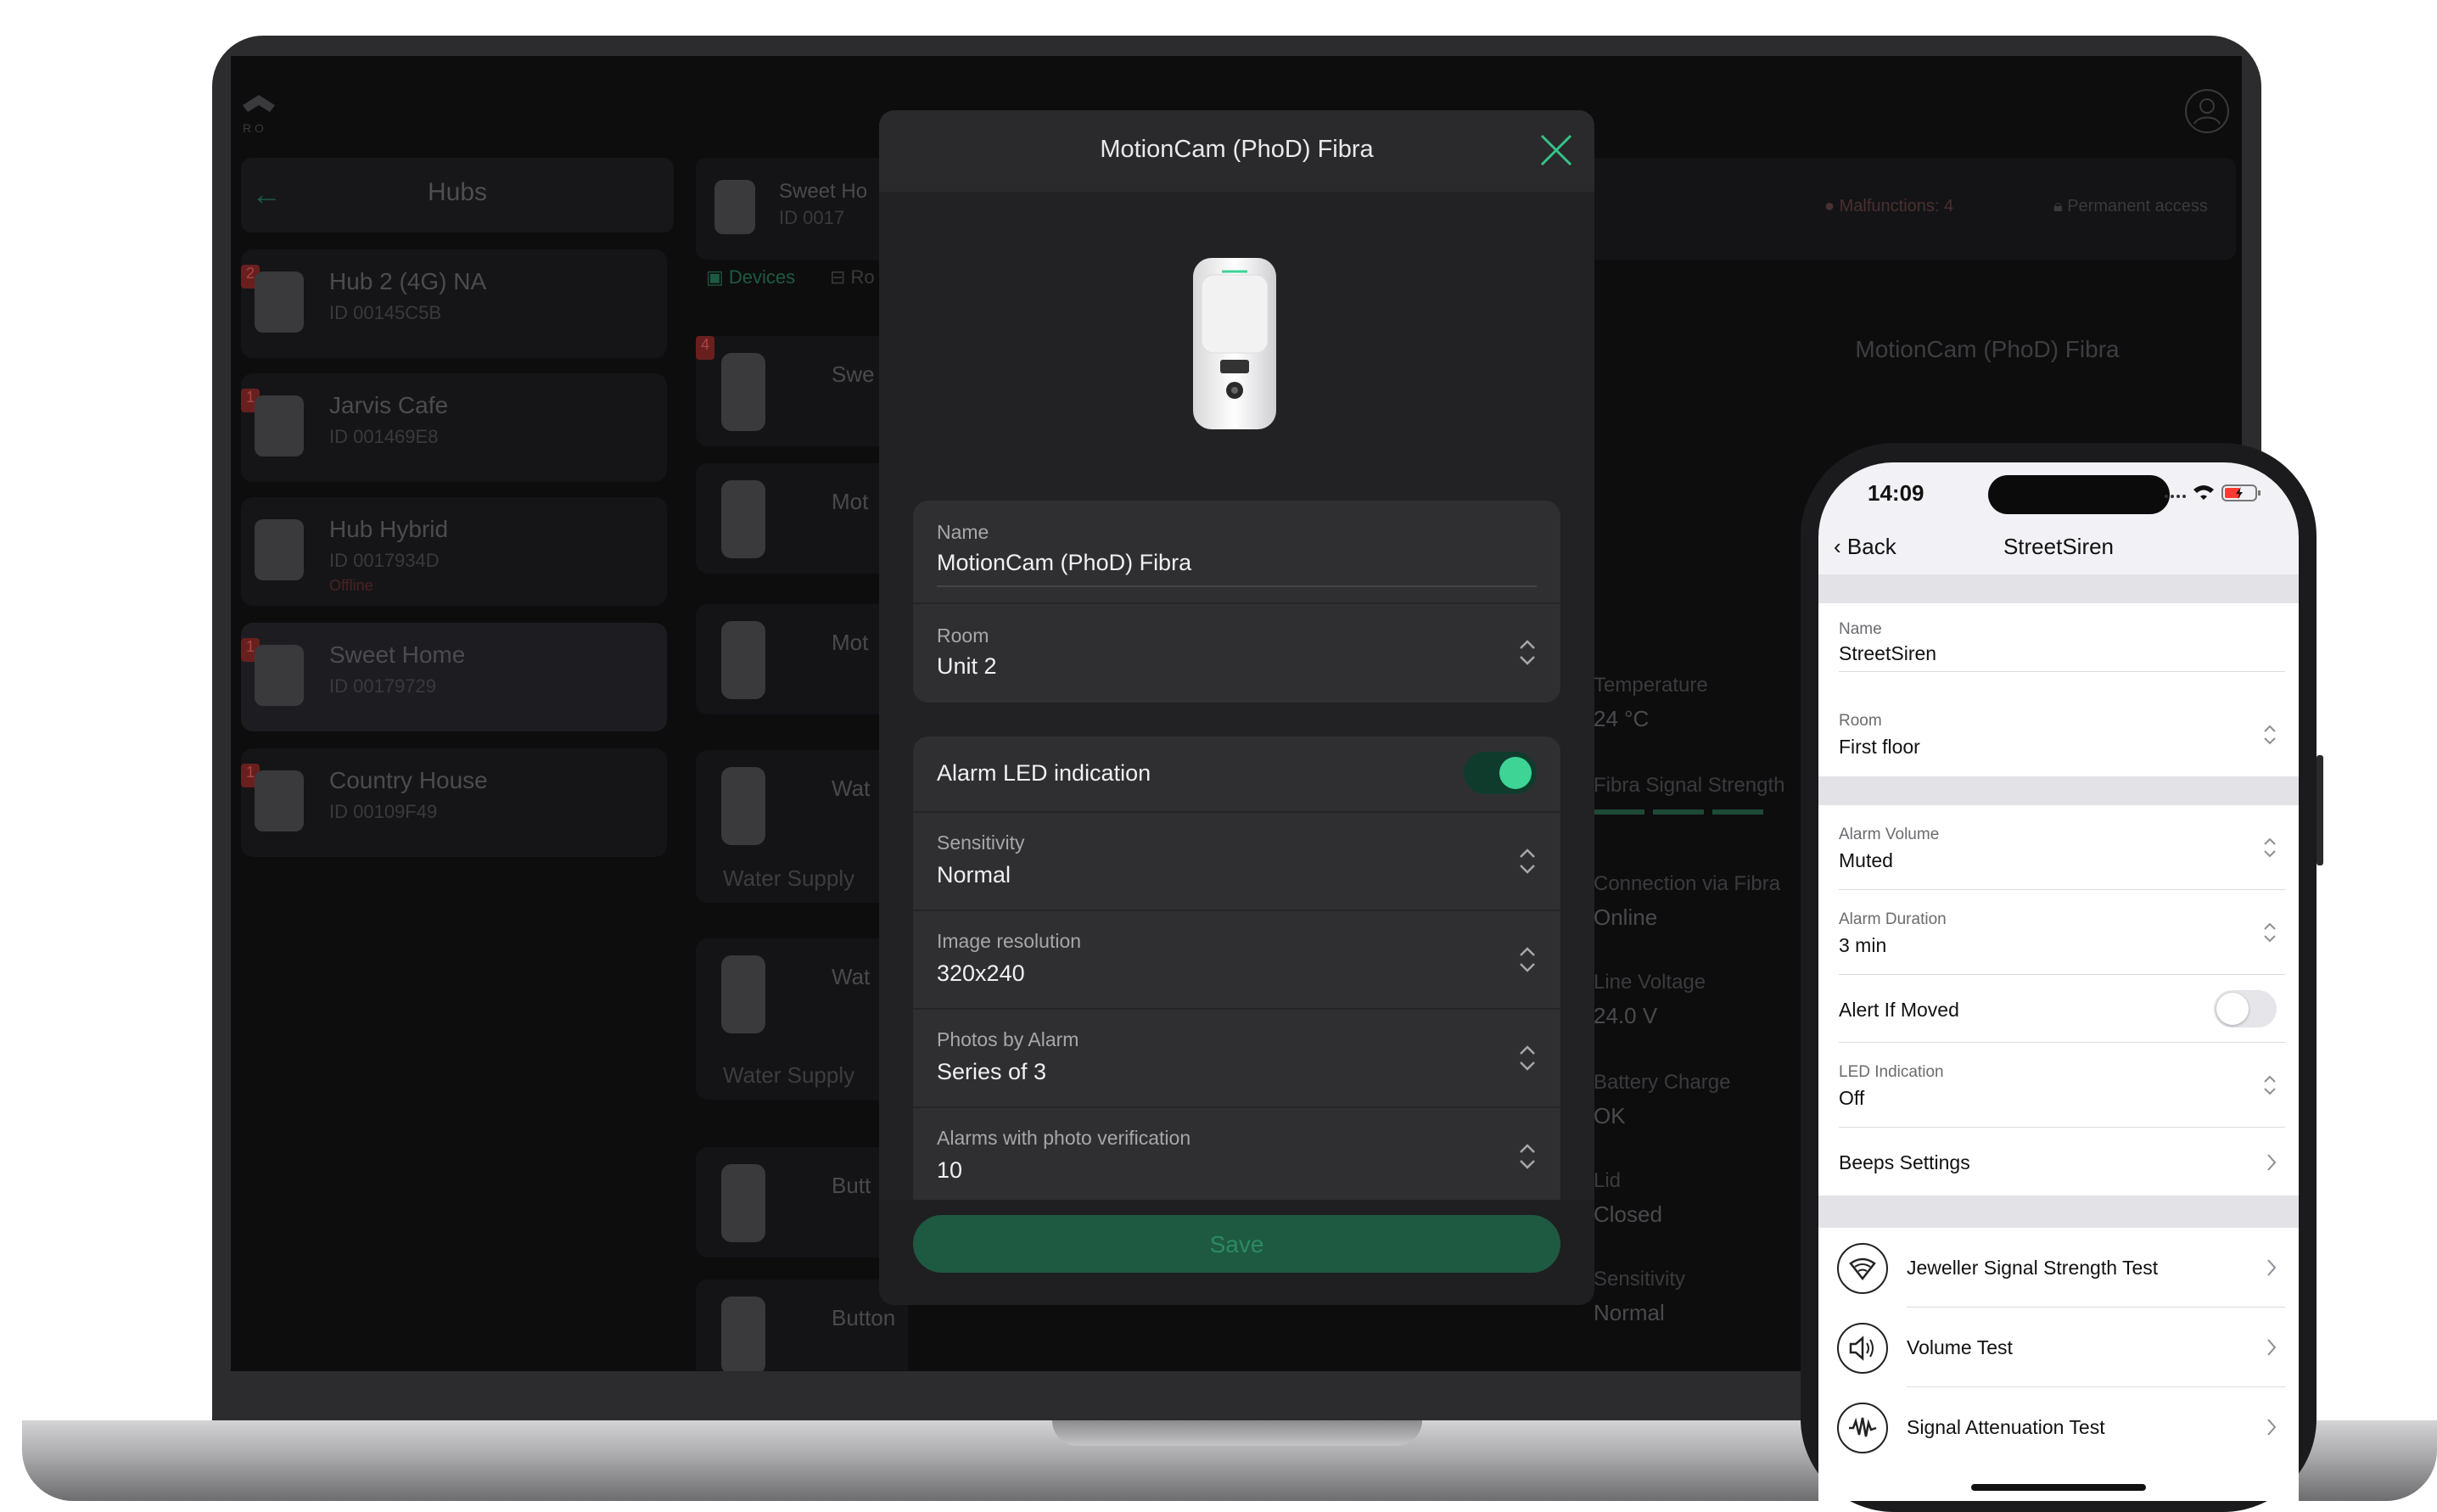 The width and height of the screenshot is (2437, 1512). What do you see at coordinates (454, 677) in the screenshot?
I see `hub-card-selected: 1 Sweet Home ID 00179729` at bounding box center [454, 677].